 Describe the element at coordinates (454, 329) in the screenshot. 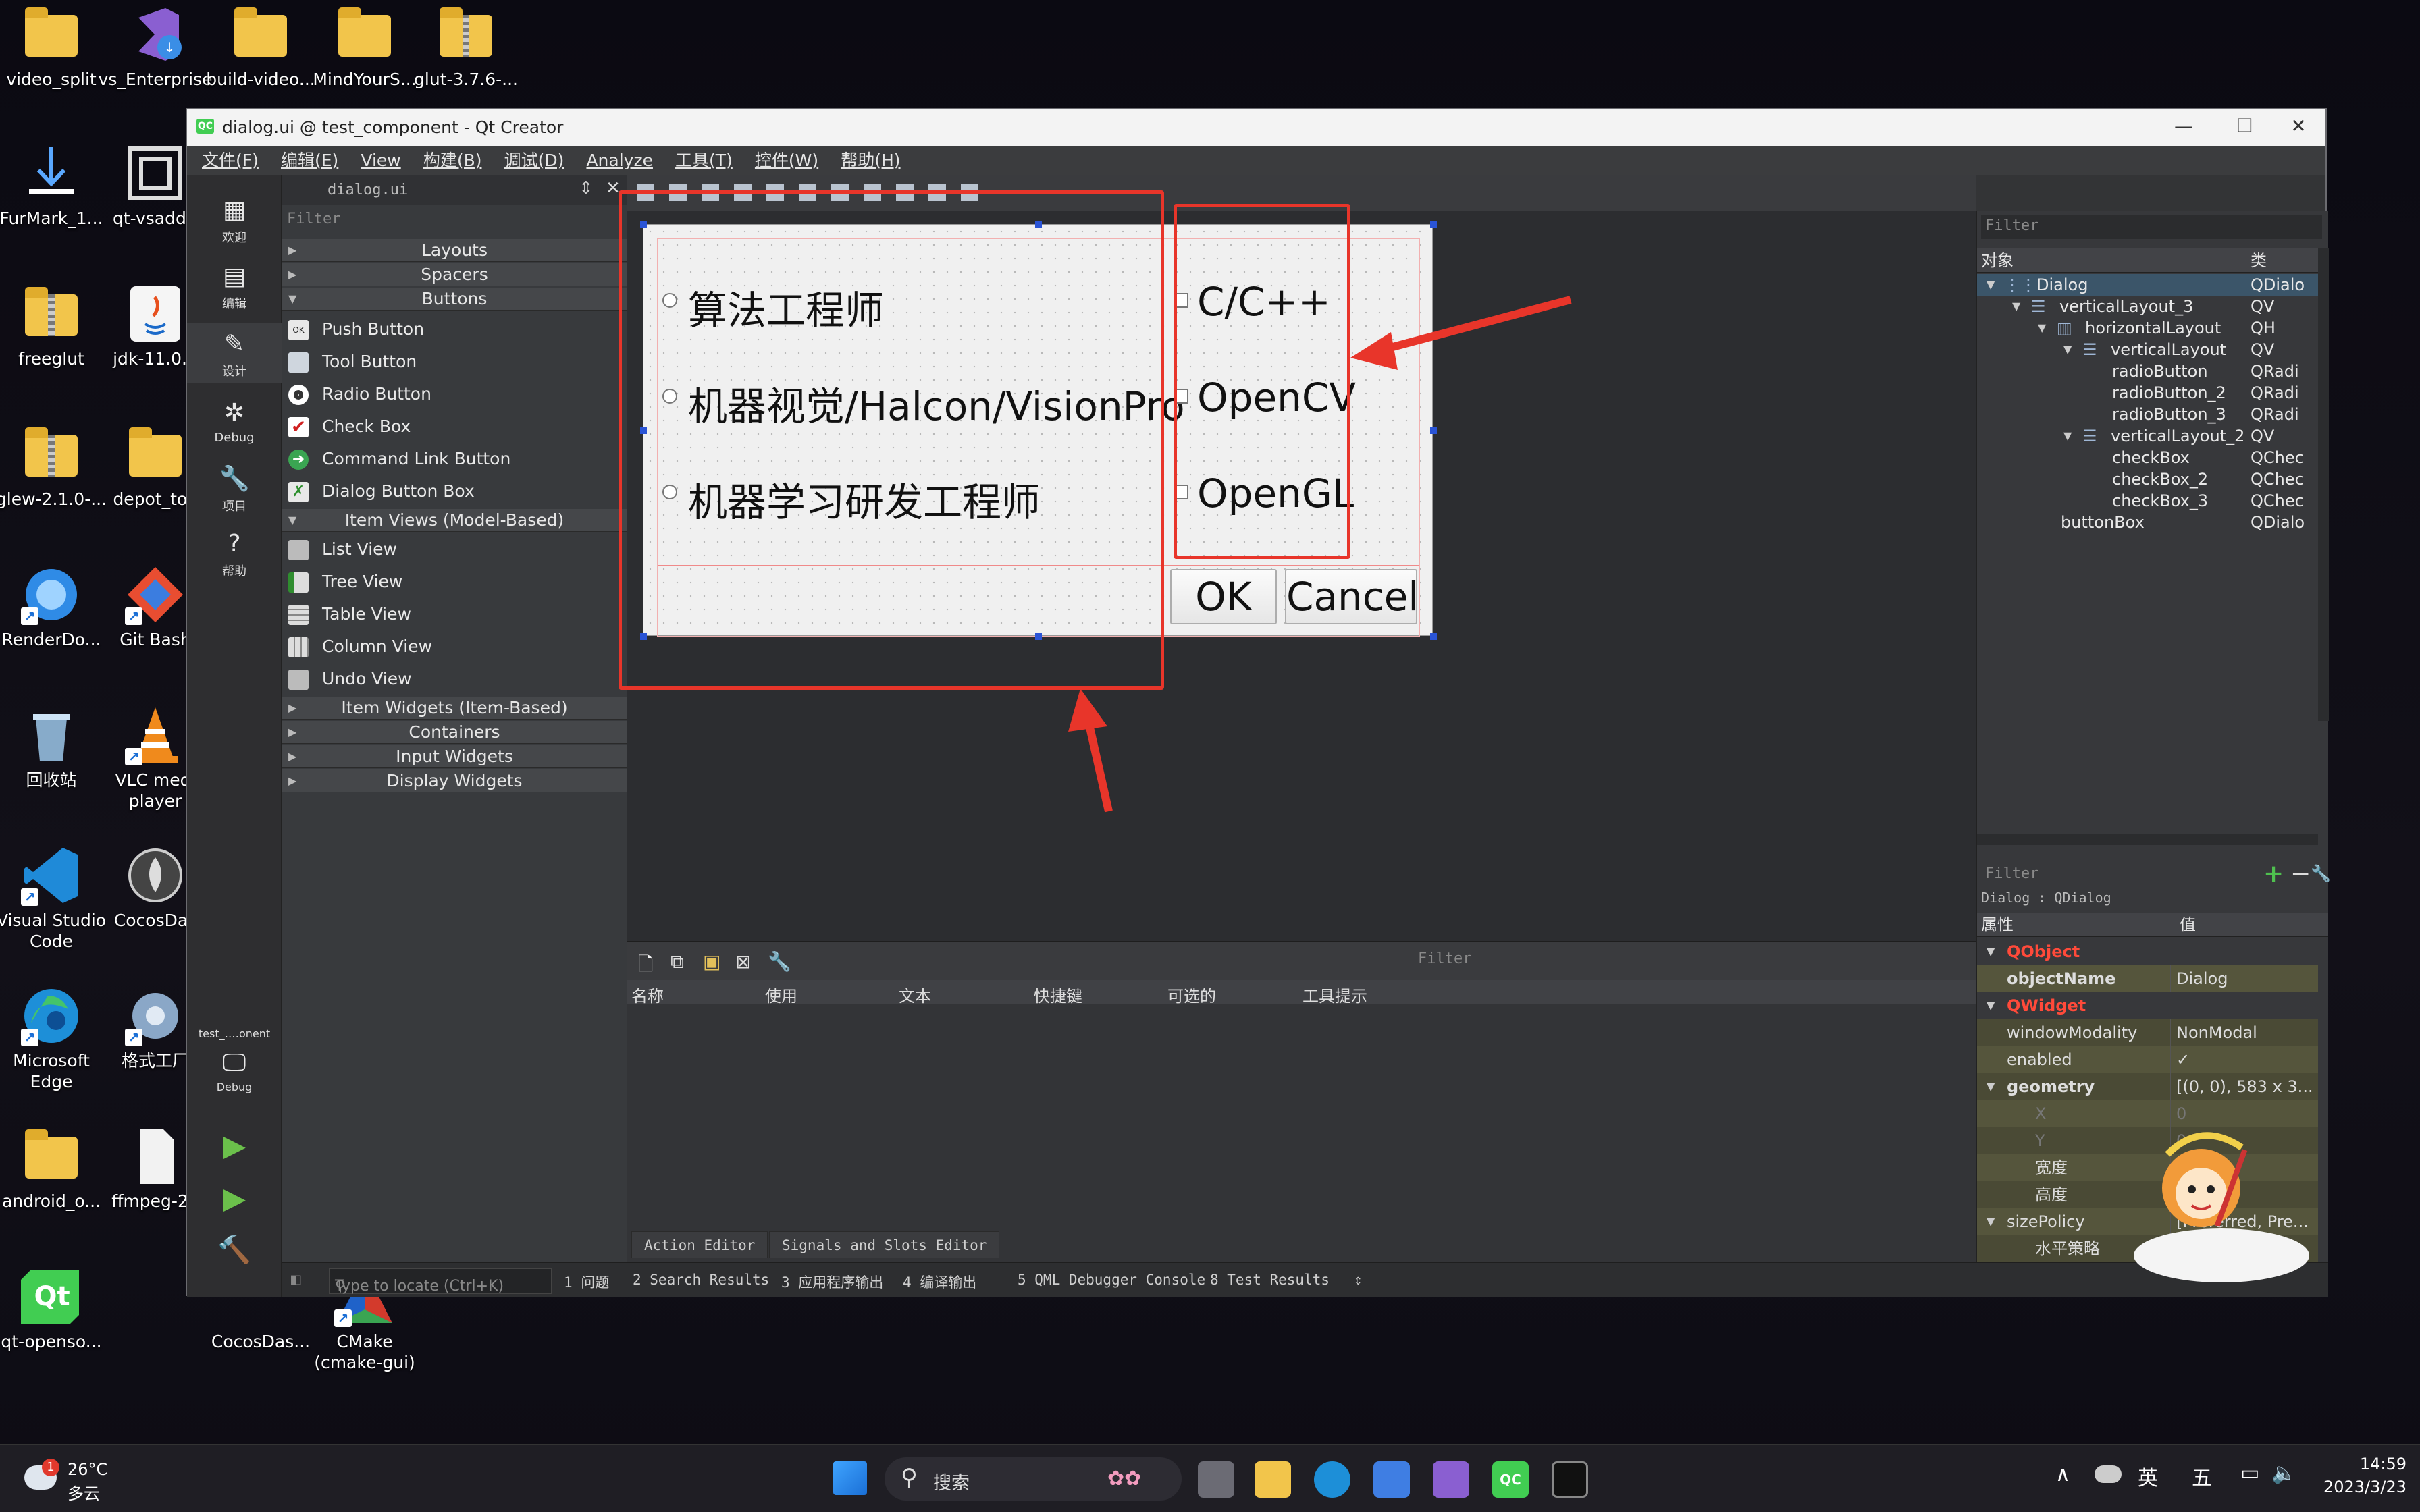

I see `widget-push-button: OK Push Button` at that location.